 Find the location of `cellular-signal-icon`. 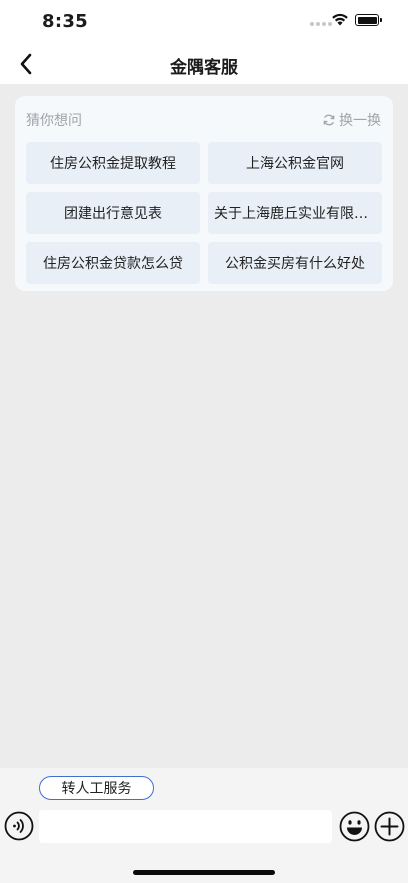

cellular-signal-icon is located at coordinates (321, 24).